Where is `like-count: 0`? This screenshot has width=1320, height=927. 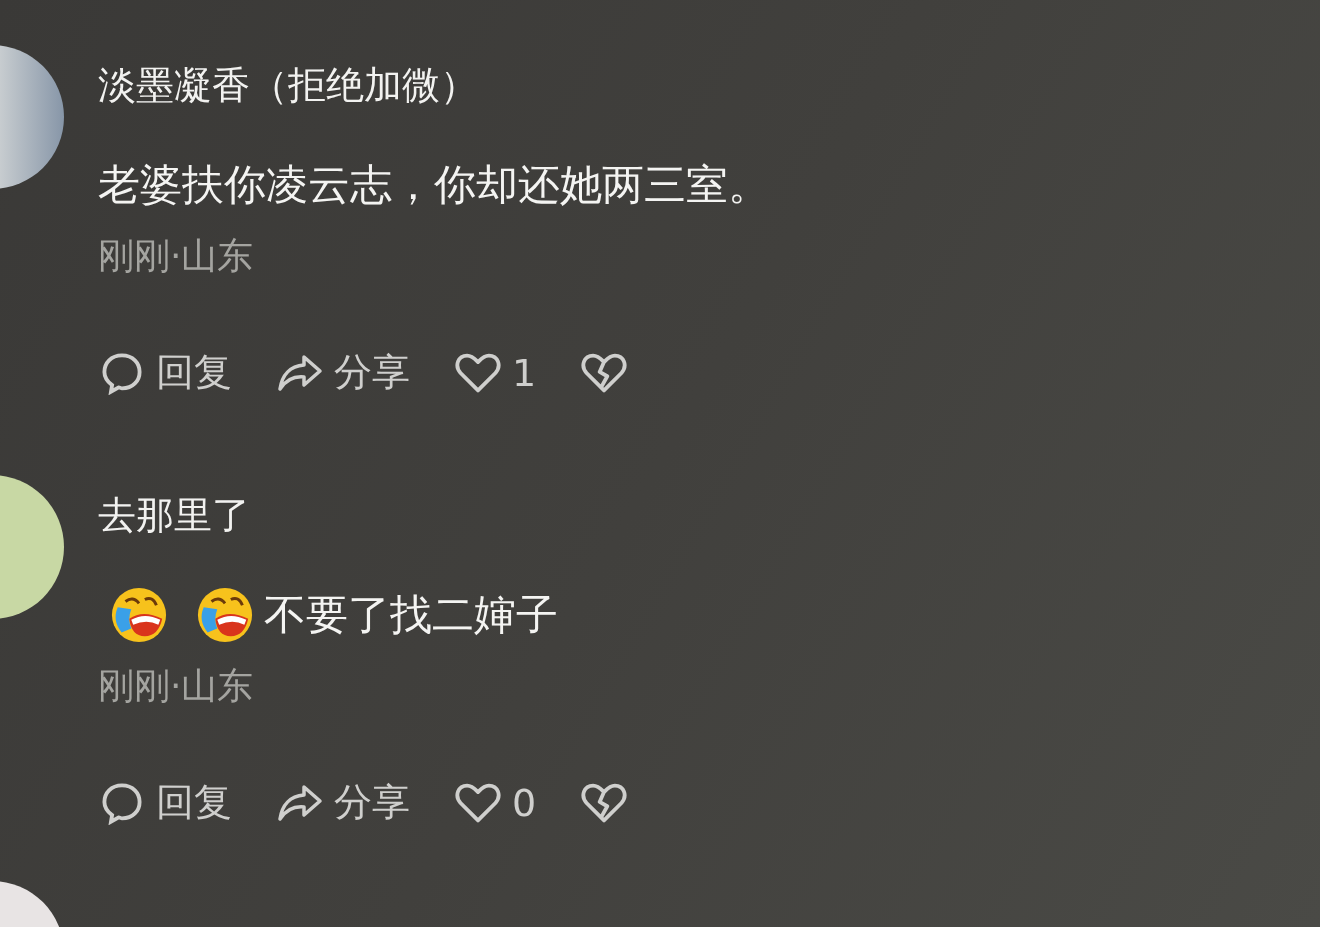
like-count: 0 is located at coordinates (524, 802).